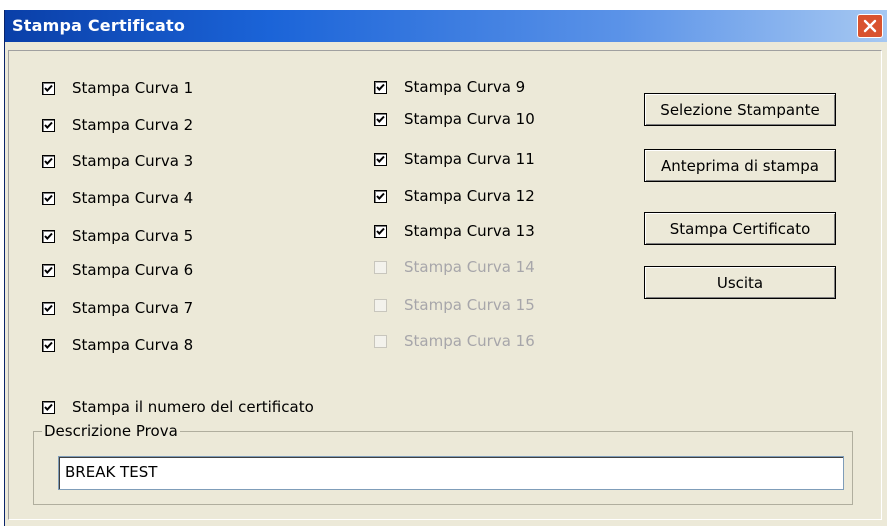 This screenshot has width=887, height=526. I want to click on checkbox-label: Stampa Curva 16, so click(469, 341).